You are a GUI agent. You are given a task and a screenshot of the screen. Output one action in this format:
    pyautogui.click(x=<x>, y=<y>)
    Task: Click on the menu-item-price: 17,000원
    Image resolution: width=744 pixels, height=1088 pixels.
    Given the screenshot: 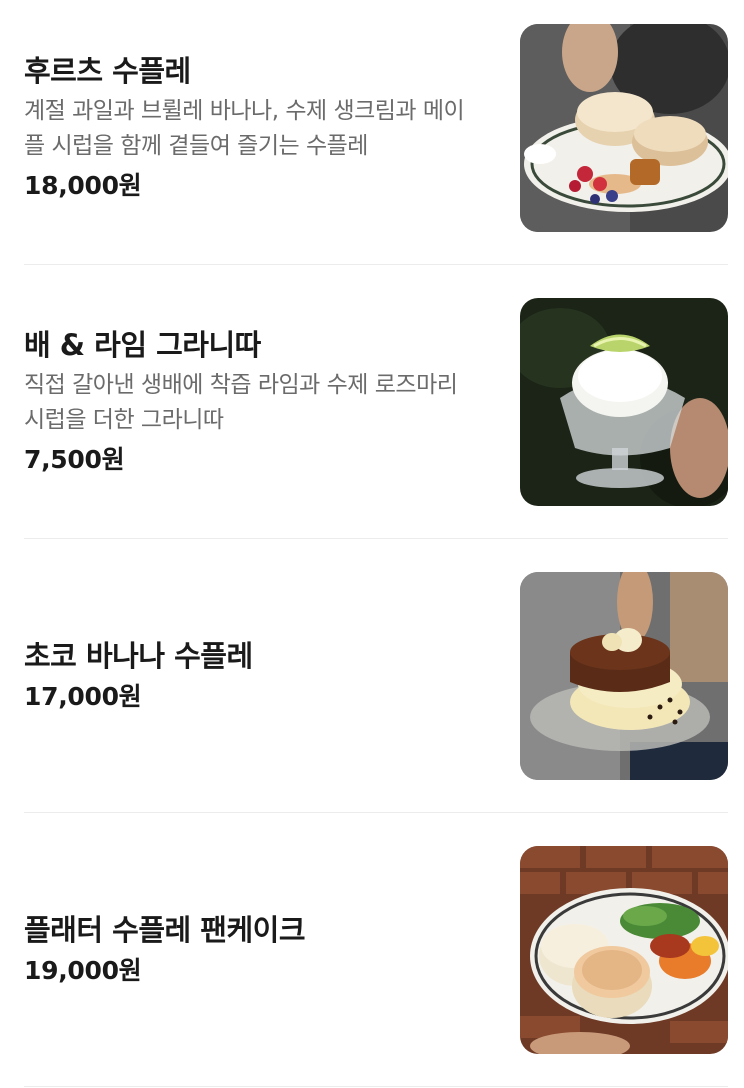 What is the action you would take?
    pyautogui.click(x=83, y=696)
    